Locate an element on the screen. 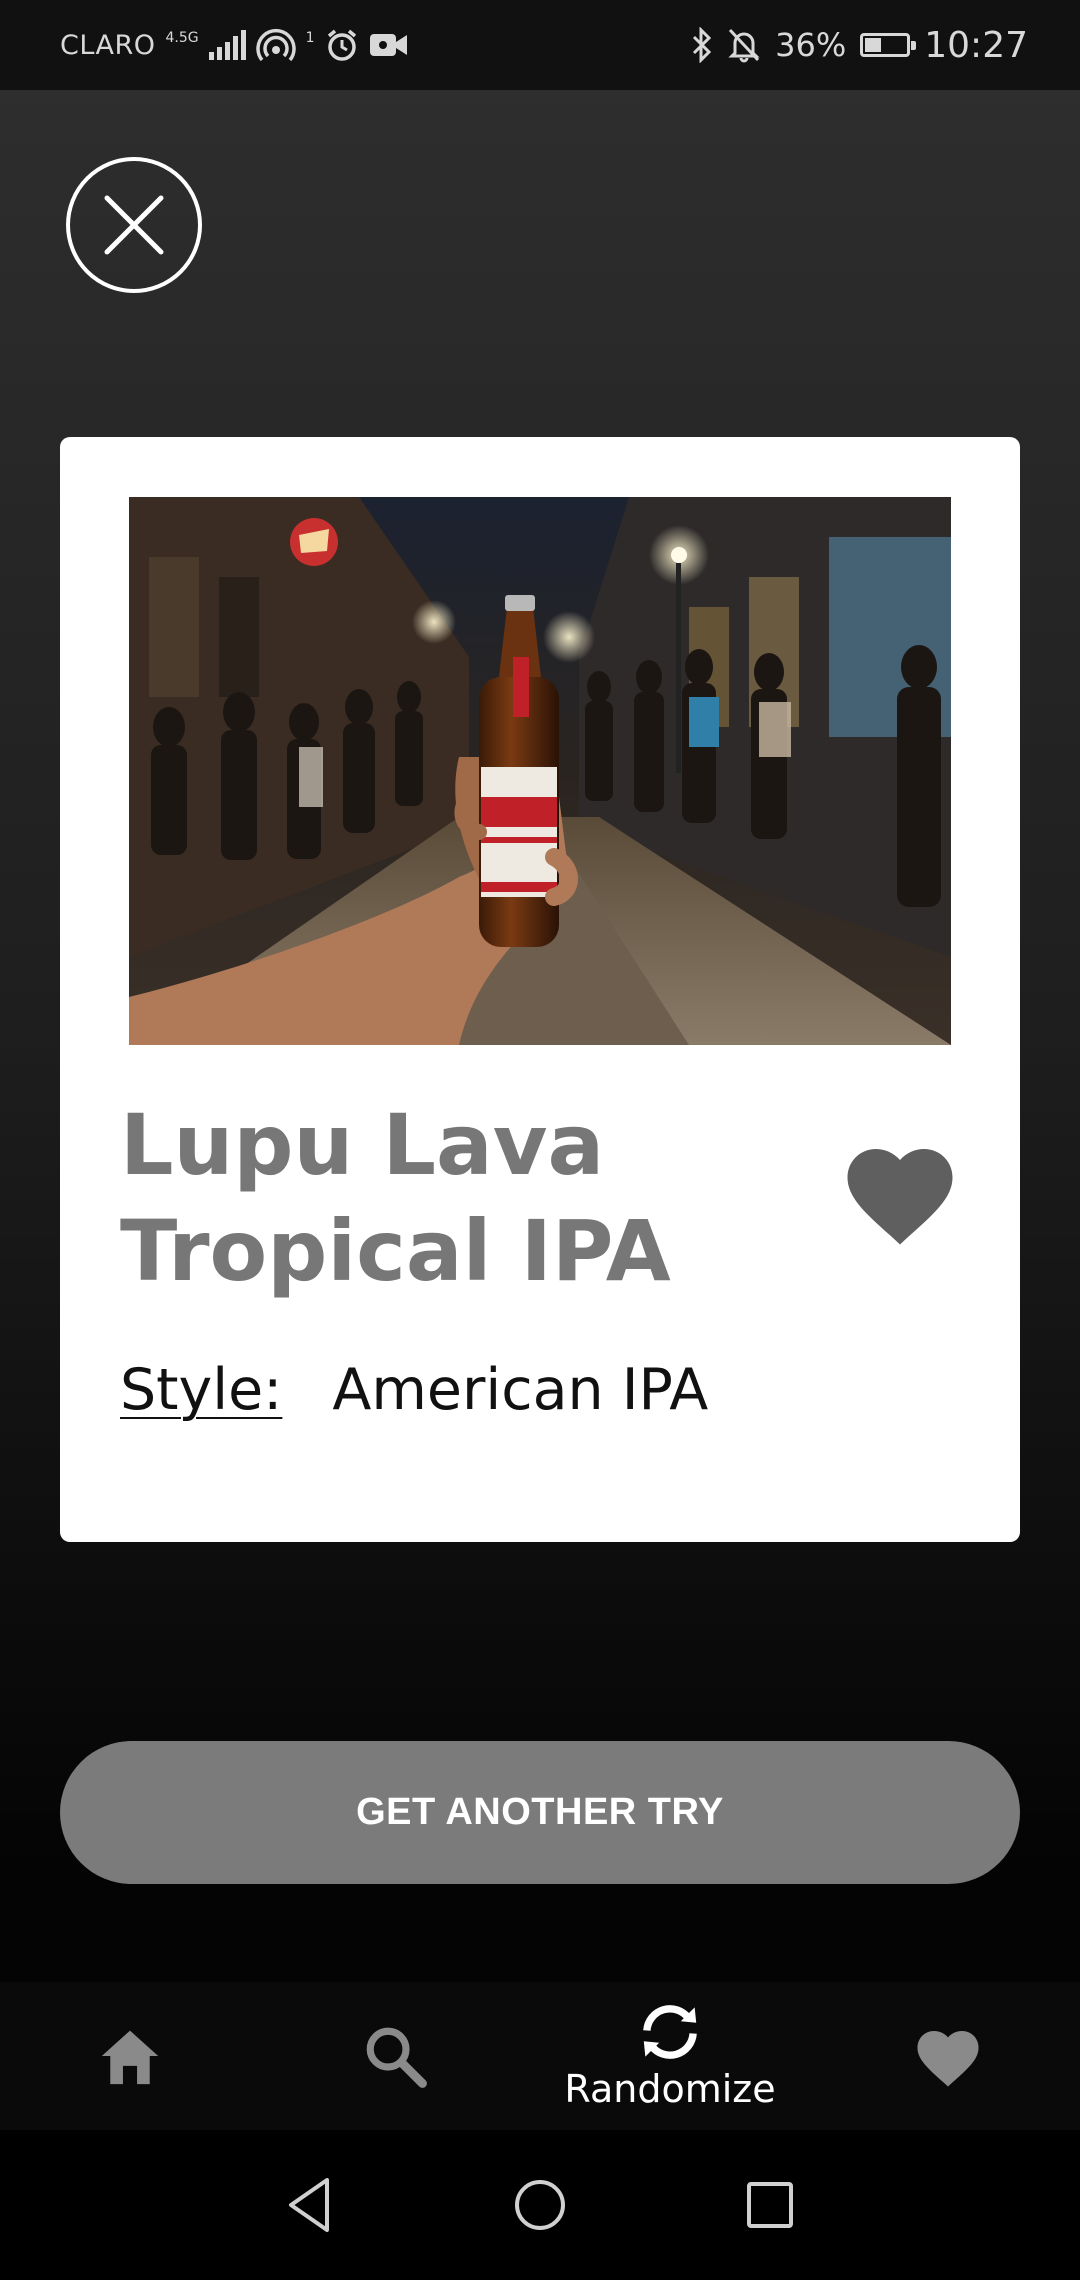 The height and width of the screenshot is (2280, 1080). system-navigation-bar is located at coordinates (540, 2205).